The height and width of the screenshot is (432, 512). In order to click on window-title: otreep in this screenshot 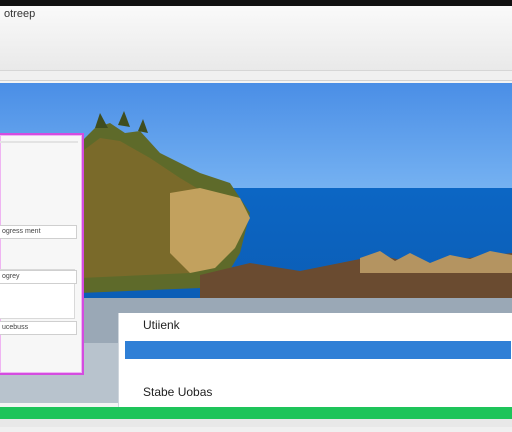, I will do `click(20, 14)`.